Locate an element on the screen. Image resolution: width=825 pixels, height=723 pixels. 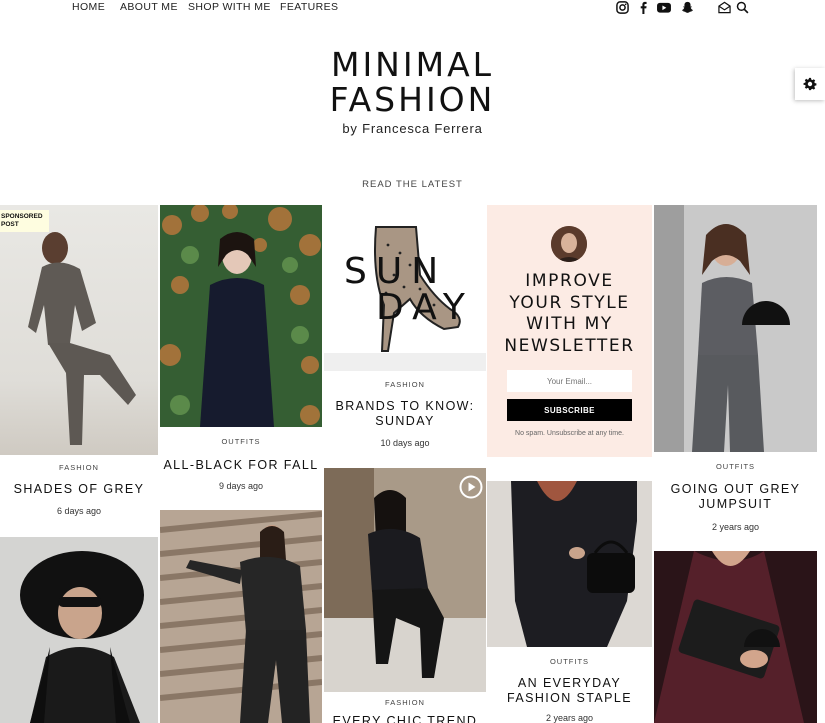
post-title-line-1: AN EVERYDAY is located at coordinates (569, 683).